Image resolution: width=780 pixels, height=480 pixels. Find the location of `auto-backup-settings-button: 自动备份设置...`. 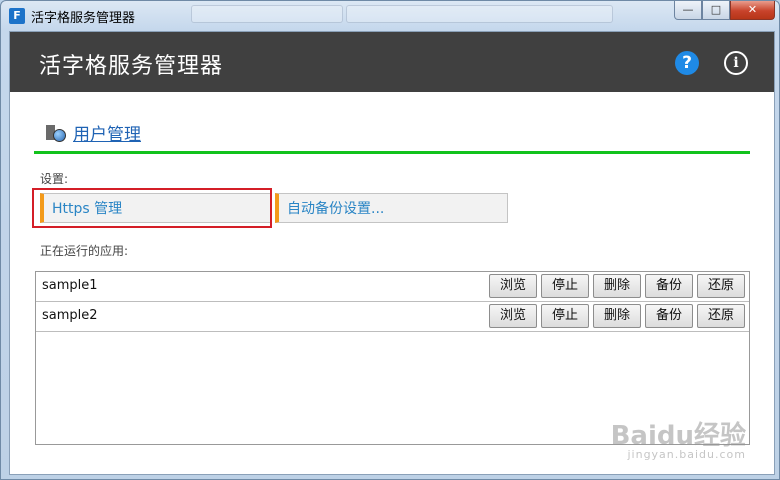

auto-backup-settings-button: 自动备份设置... is located at coordinates (391, 208).